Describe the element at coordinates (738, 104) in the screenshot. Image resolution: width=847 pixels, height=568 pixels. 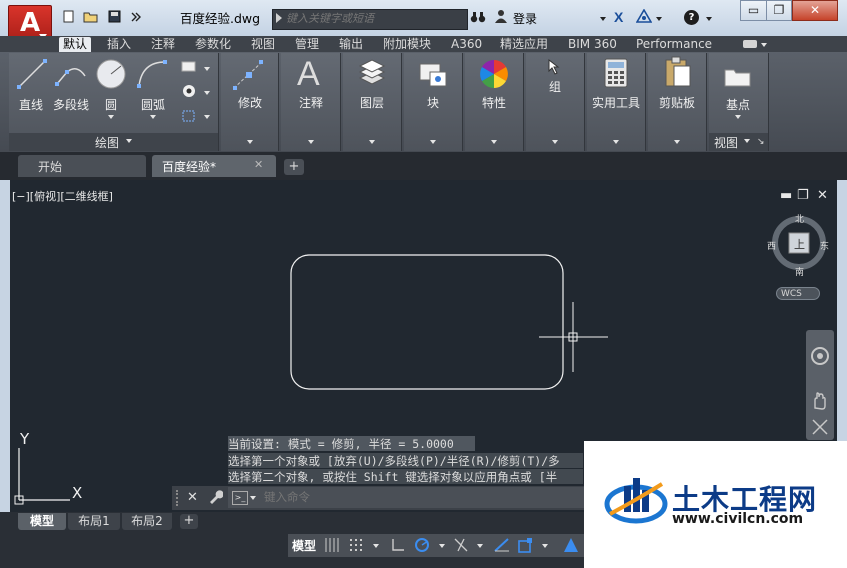
I see `basepoint-label: 基点` at that location.